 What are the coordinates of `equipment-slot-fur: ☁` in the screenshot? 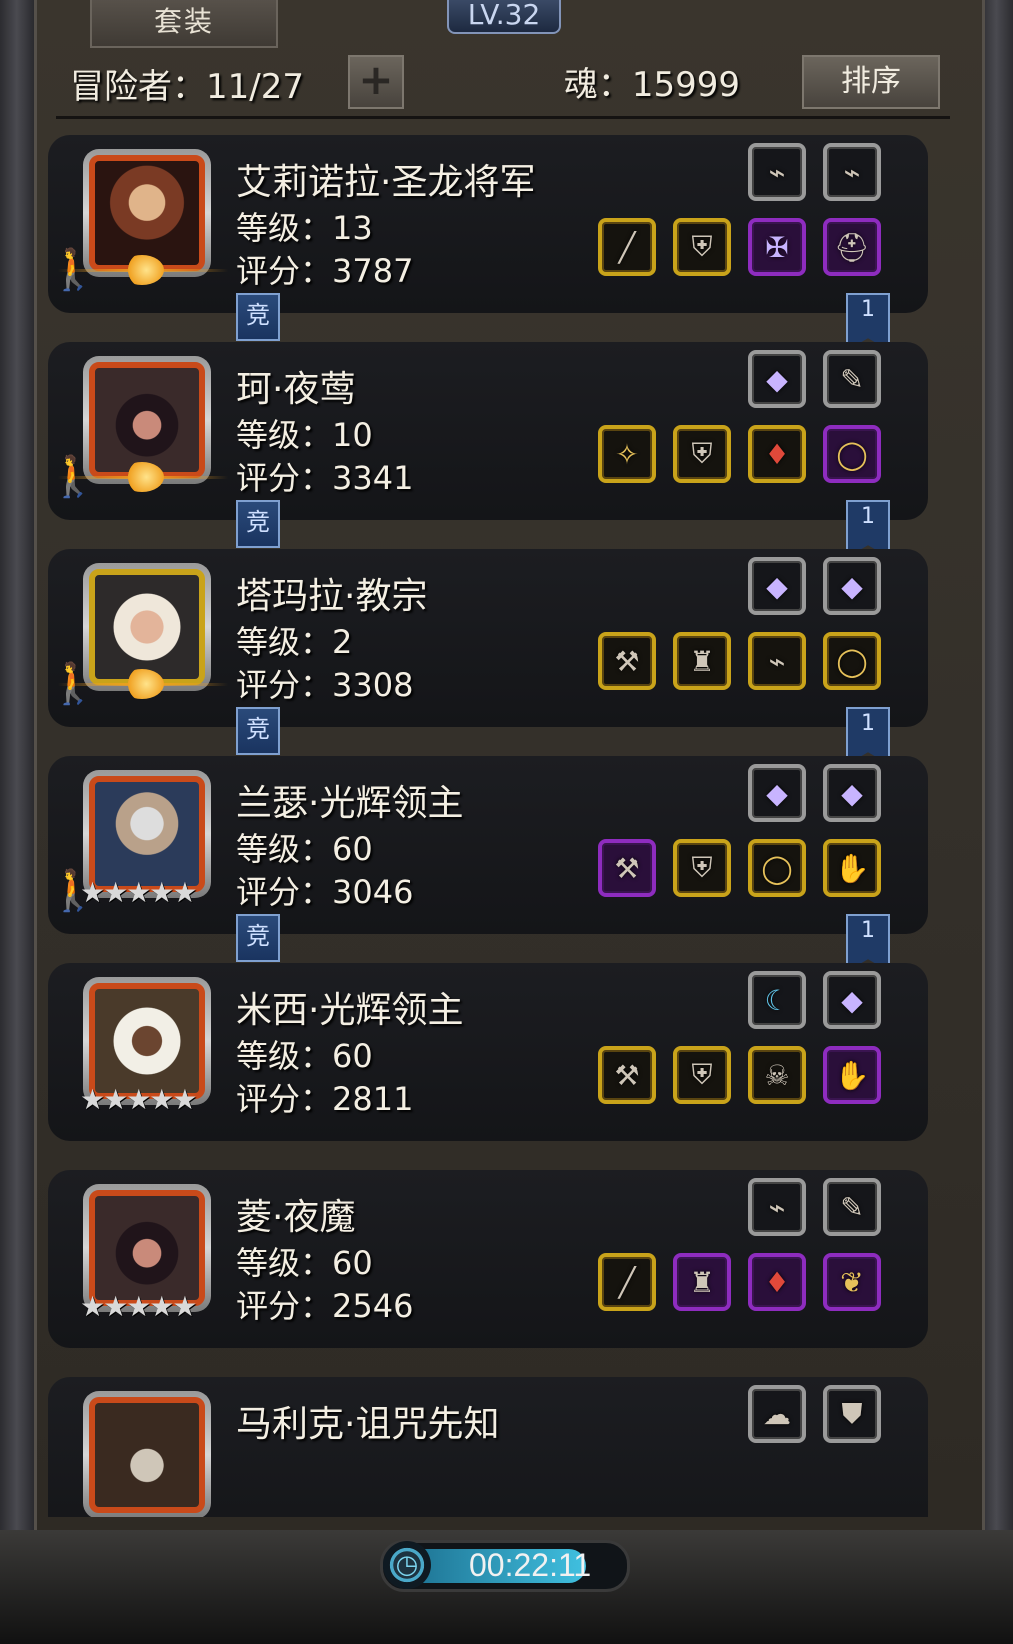 It's located at (777, 1414).